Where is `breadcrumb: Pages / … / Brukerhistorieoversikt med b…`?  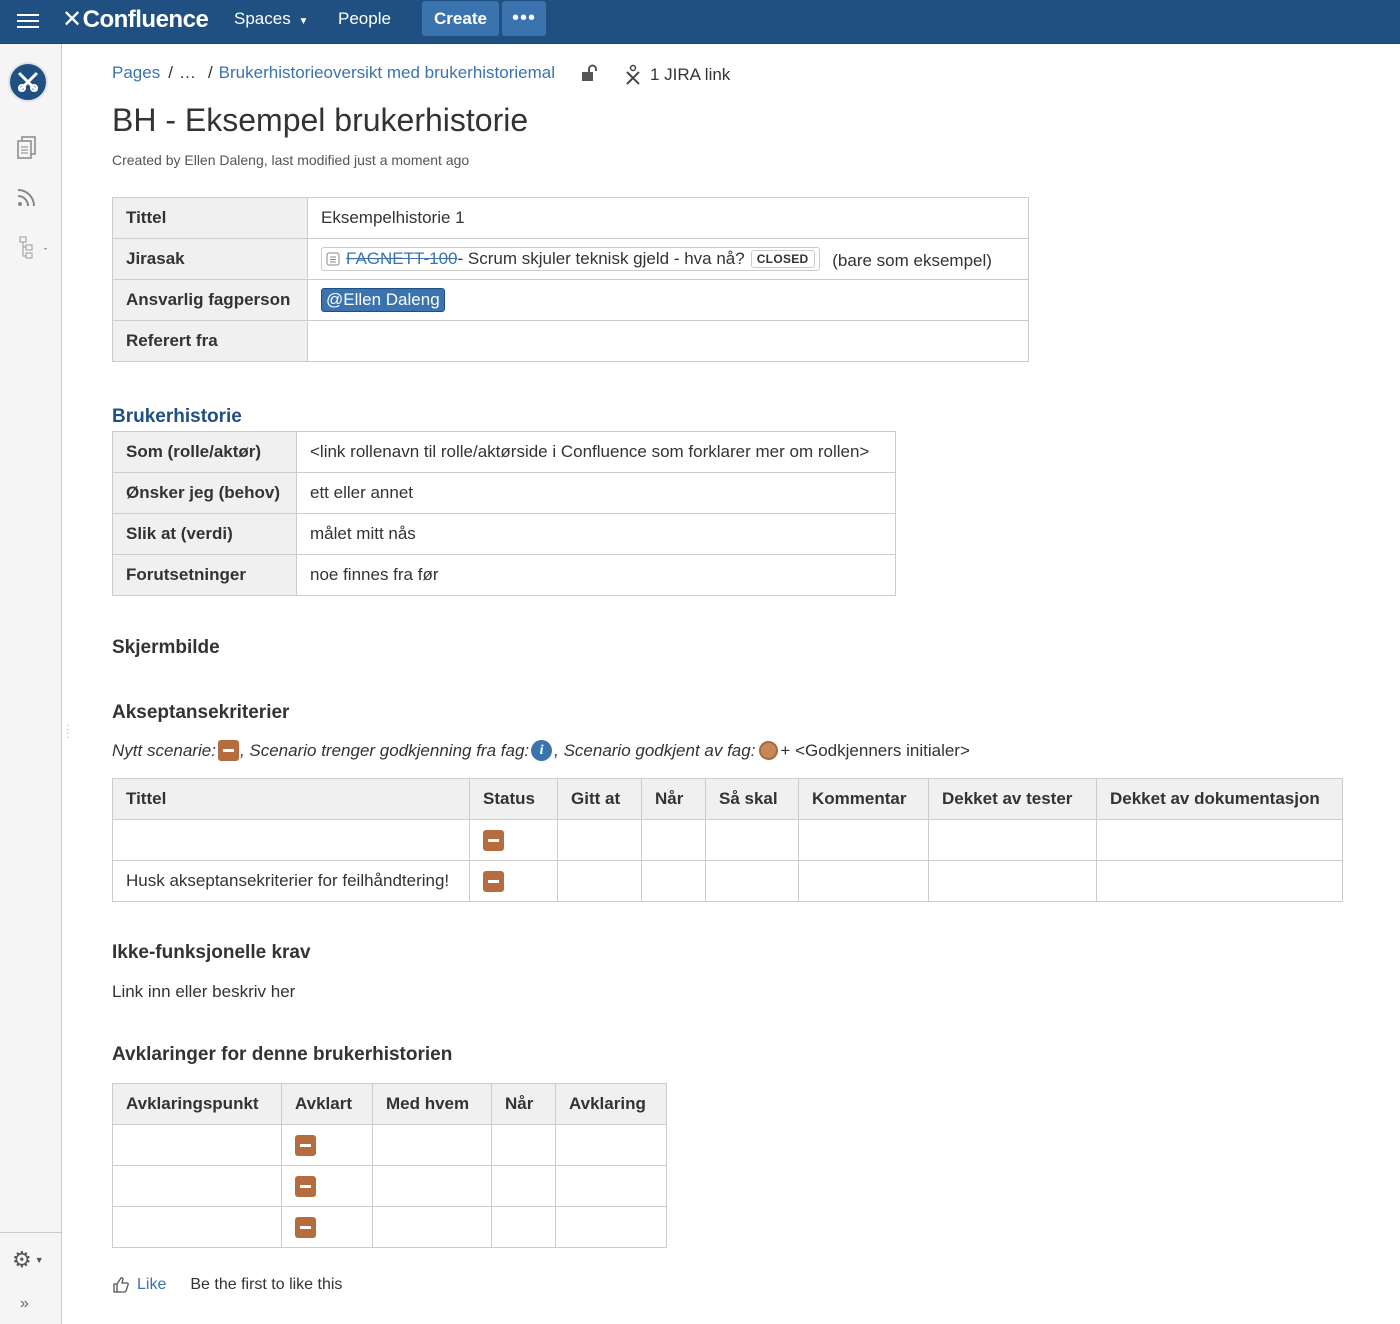 breadcrumb: Pages / … / Brukerhistorieoversikt med b… is located at coordinates (333, 73).